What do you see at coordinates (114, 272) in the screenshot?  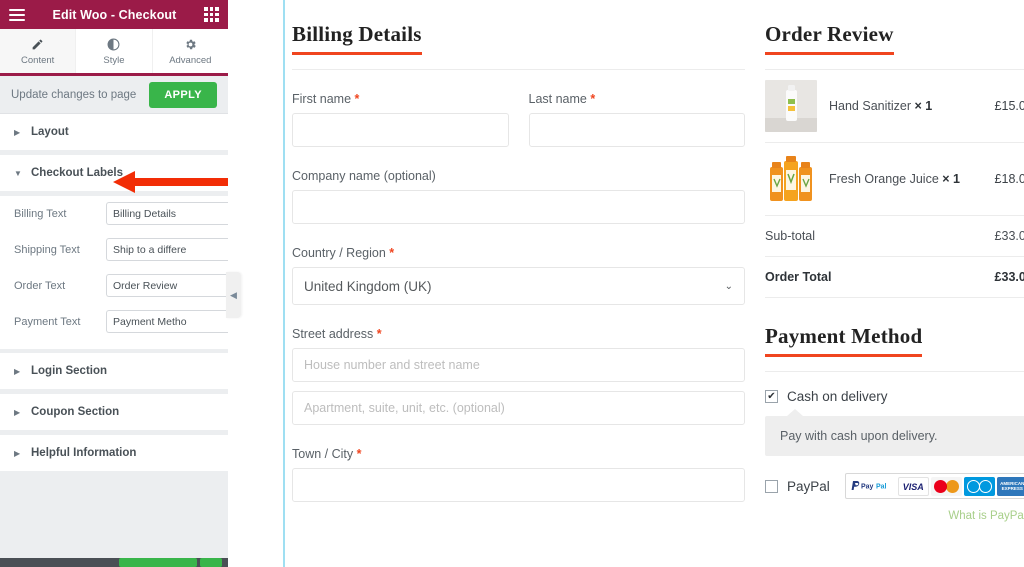 I see `checkout-labels-body: Billing Text Shipping Text` at bounding box center [114, 272].